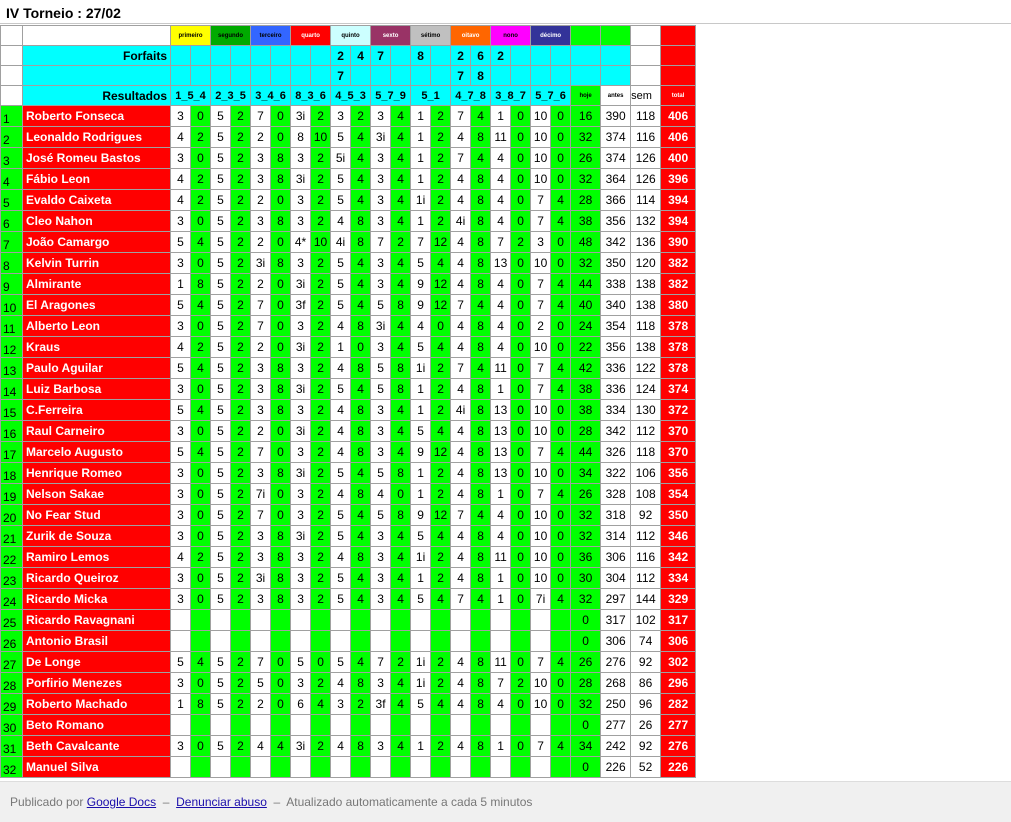 The height and width of the screenshot is (822, 1011). I want to click on summary-blank, so click(678, 55).